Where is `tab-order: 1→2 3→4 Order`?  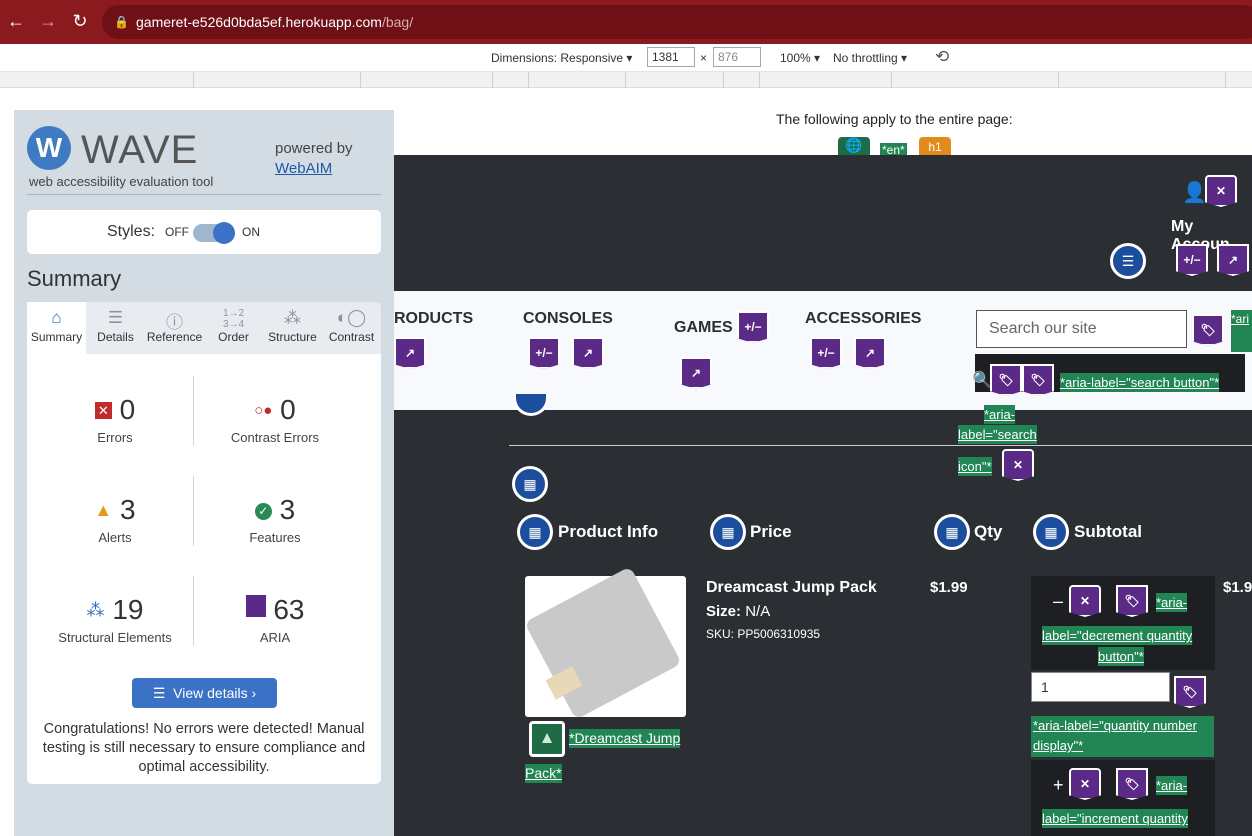
tab-order: 1→2 3→4 Order is located at coordinates (233, 328).